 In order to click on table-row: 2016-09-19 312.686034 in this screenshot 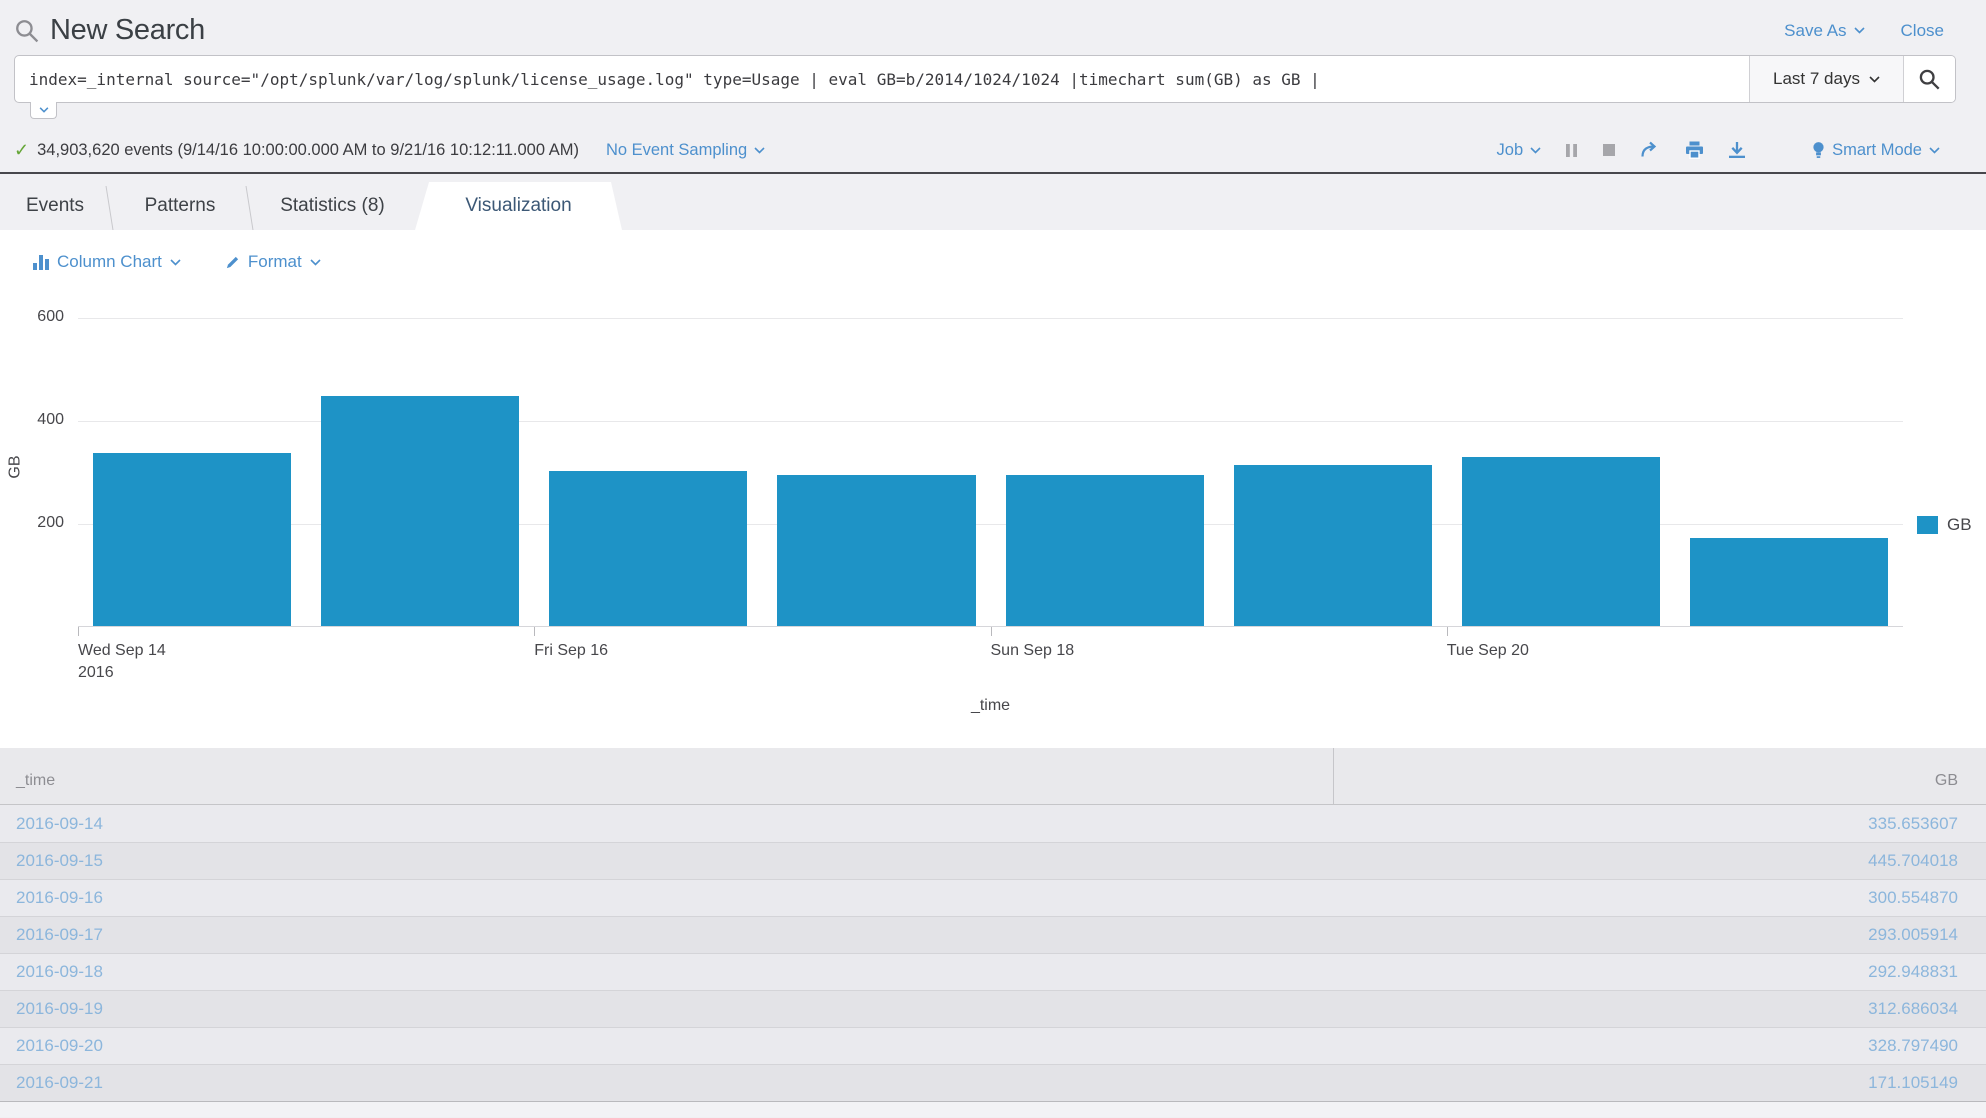, I will do `click(993, 1008)`.